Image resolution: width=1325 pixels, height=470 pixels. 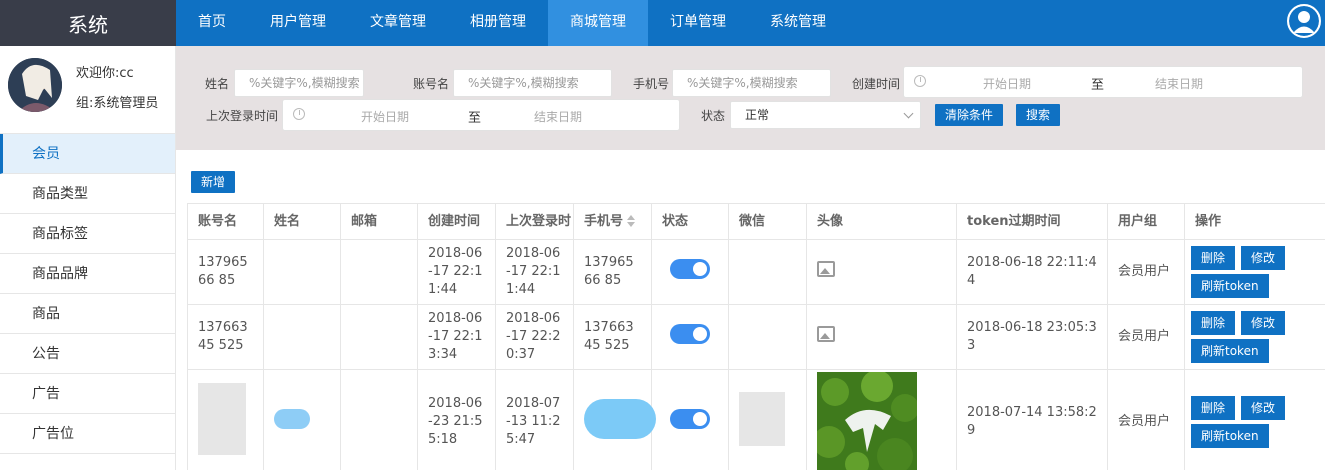 I want to click on redacted-wechat, so click(x=762, y=418).